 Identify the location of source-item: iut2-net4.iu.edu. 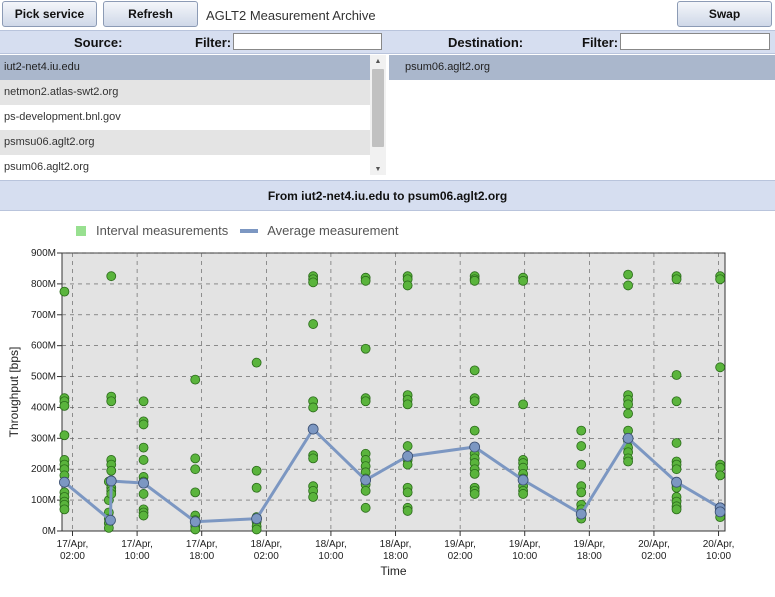
(185, 67).